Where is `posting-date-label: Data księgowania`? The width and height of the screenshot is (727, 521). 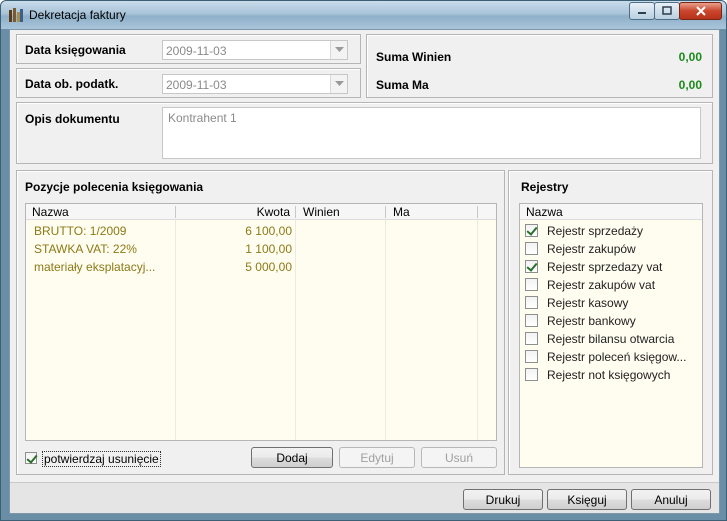 posting-date-label: Data księgowania is located at coordinates (75, 50).